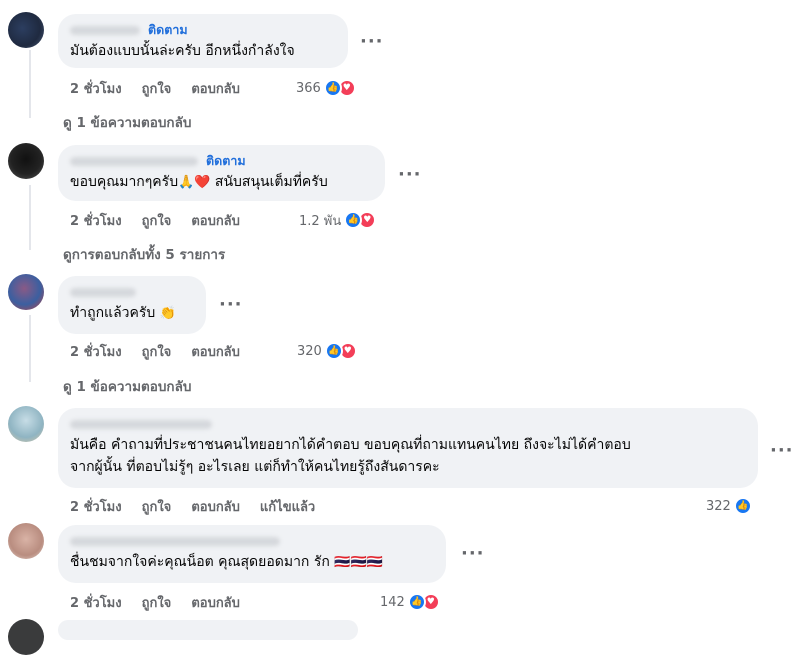 This screenshot has width=800, height=655. I want to click on reaction-count: 142, so click(392, 602).